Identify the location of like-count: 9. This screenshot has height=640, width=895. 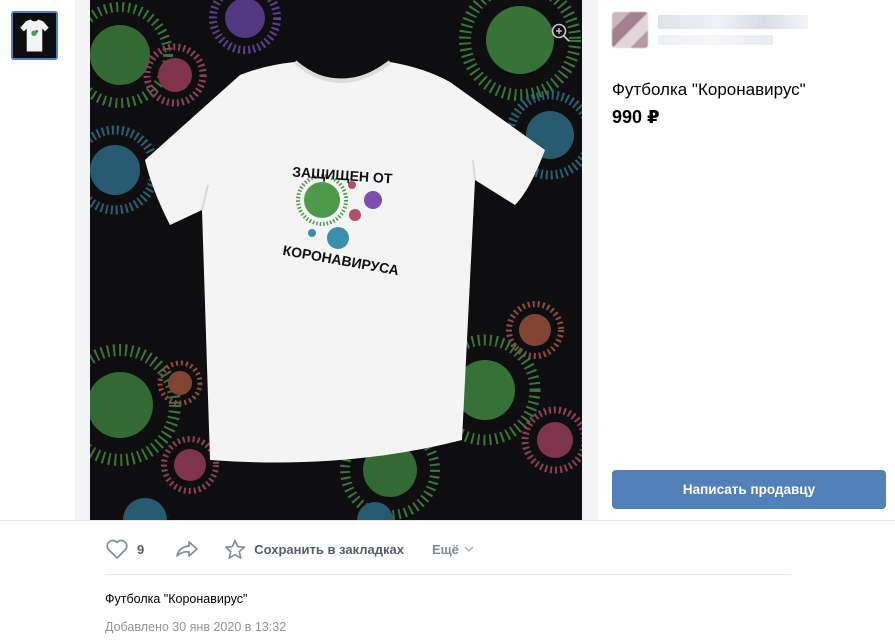
(141, 549).